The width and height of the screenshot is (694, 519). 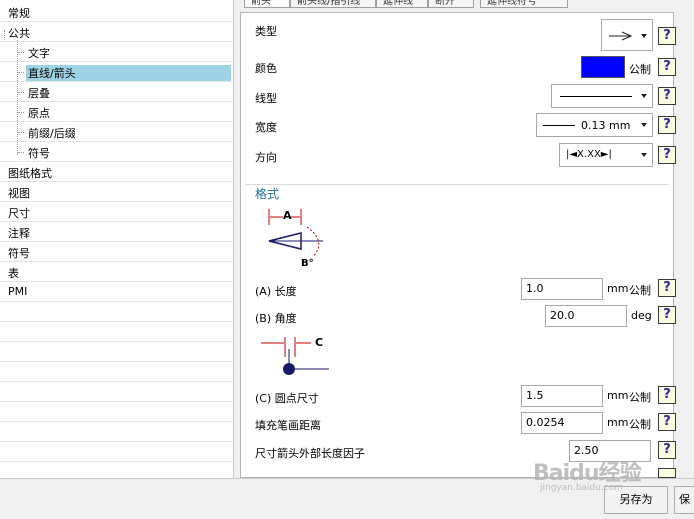 What do you see at coordinates (310, 453) in the screenshot?
I see `outside-length-factor-label: 尺寸箭头外部长度因子` at bounding box center [310, 453].